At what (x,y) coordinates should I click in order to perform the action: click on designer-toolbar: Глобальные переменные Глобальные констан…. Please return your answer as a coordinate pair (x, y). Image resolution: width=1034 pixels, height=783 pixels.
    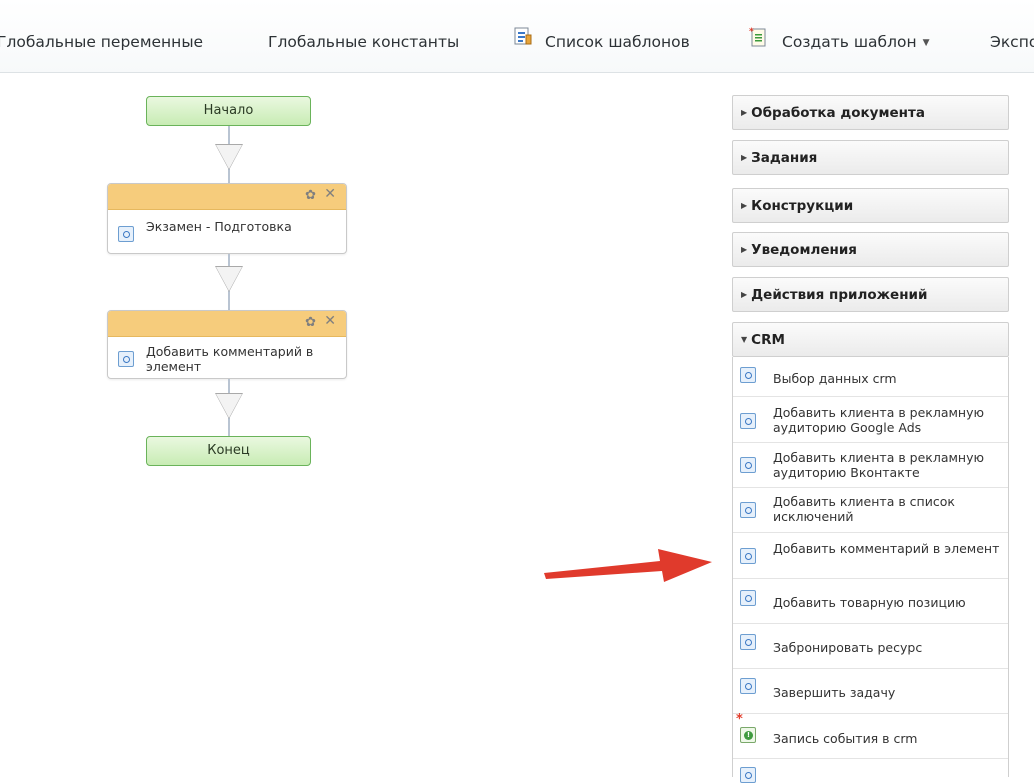
    Looking at the image, I should click on (517, 36).